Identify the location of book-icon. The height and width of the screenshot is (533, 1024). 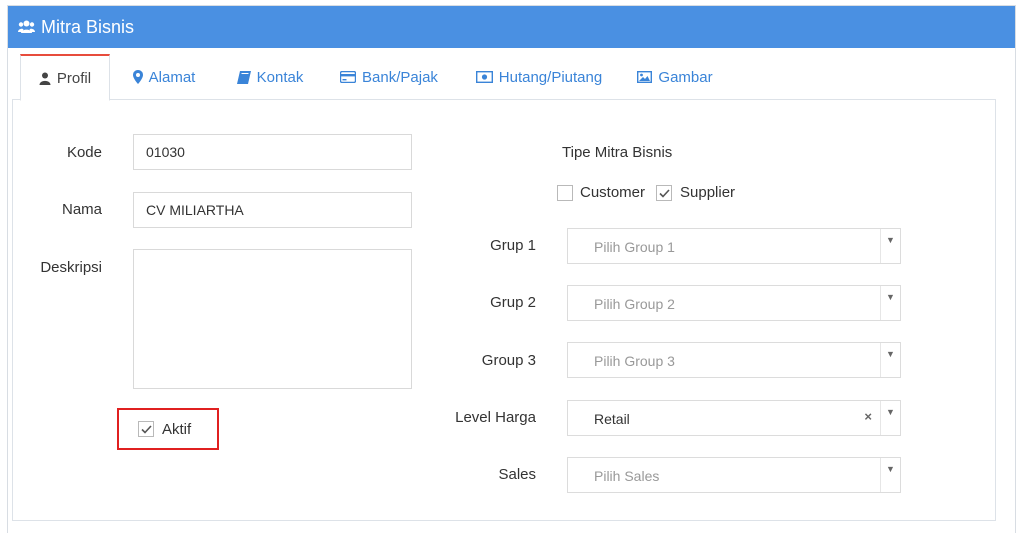
(243, 77).